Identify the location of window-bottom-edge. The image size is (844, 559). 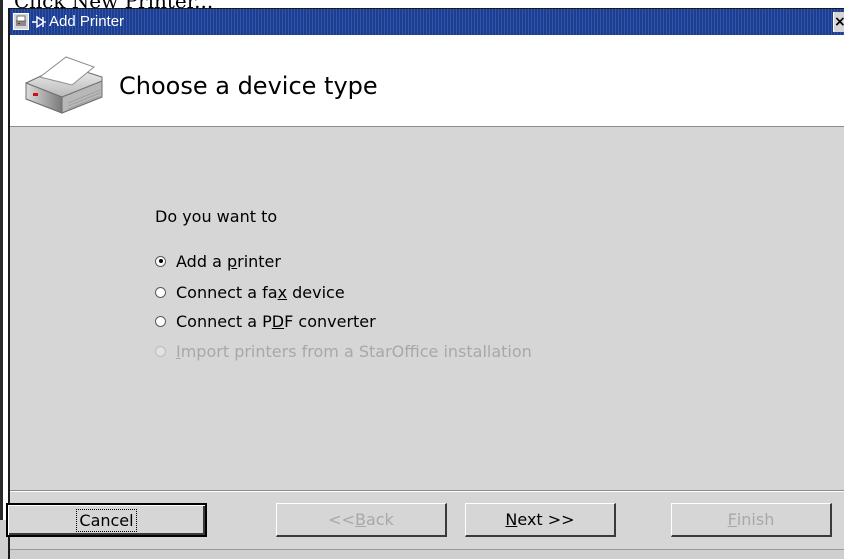
(427, 554).